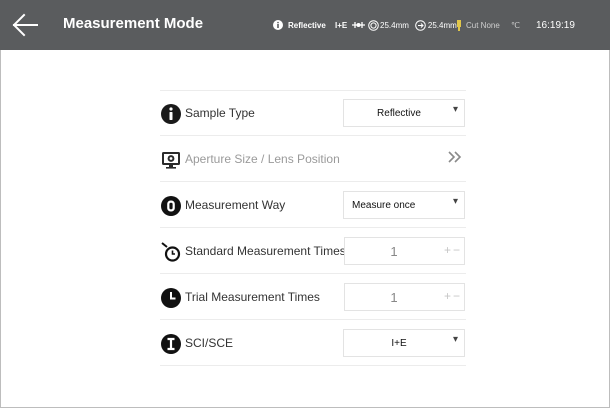  What do you see at coordinates (394, 251) in the screenshot?
I see `standard-times-value: 1` at bounding box center [394, 251].